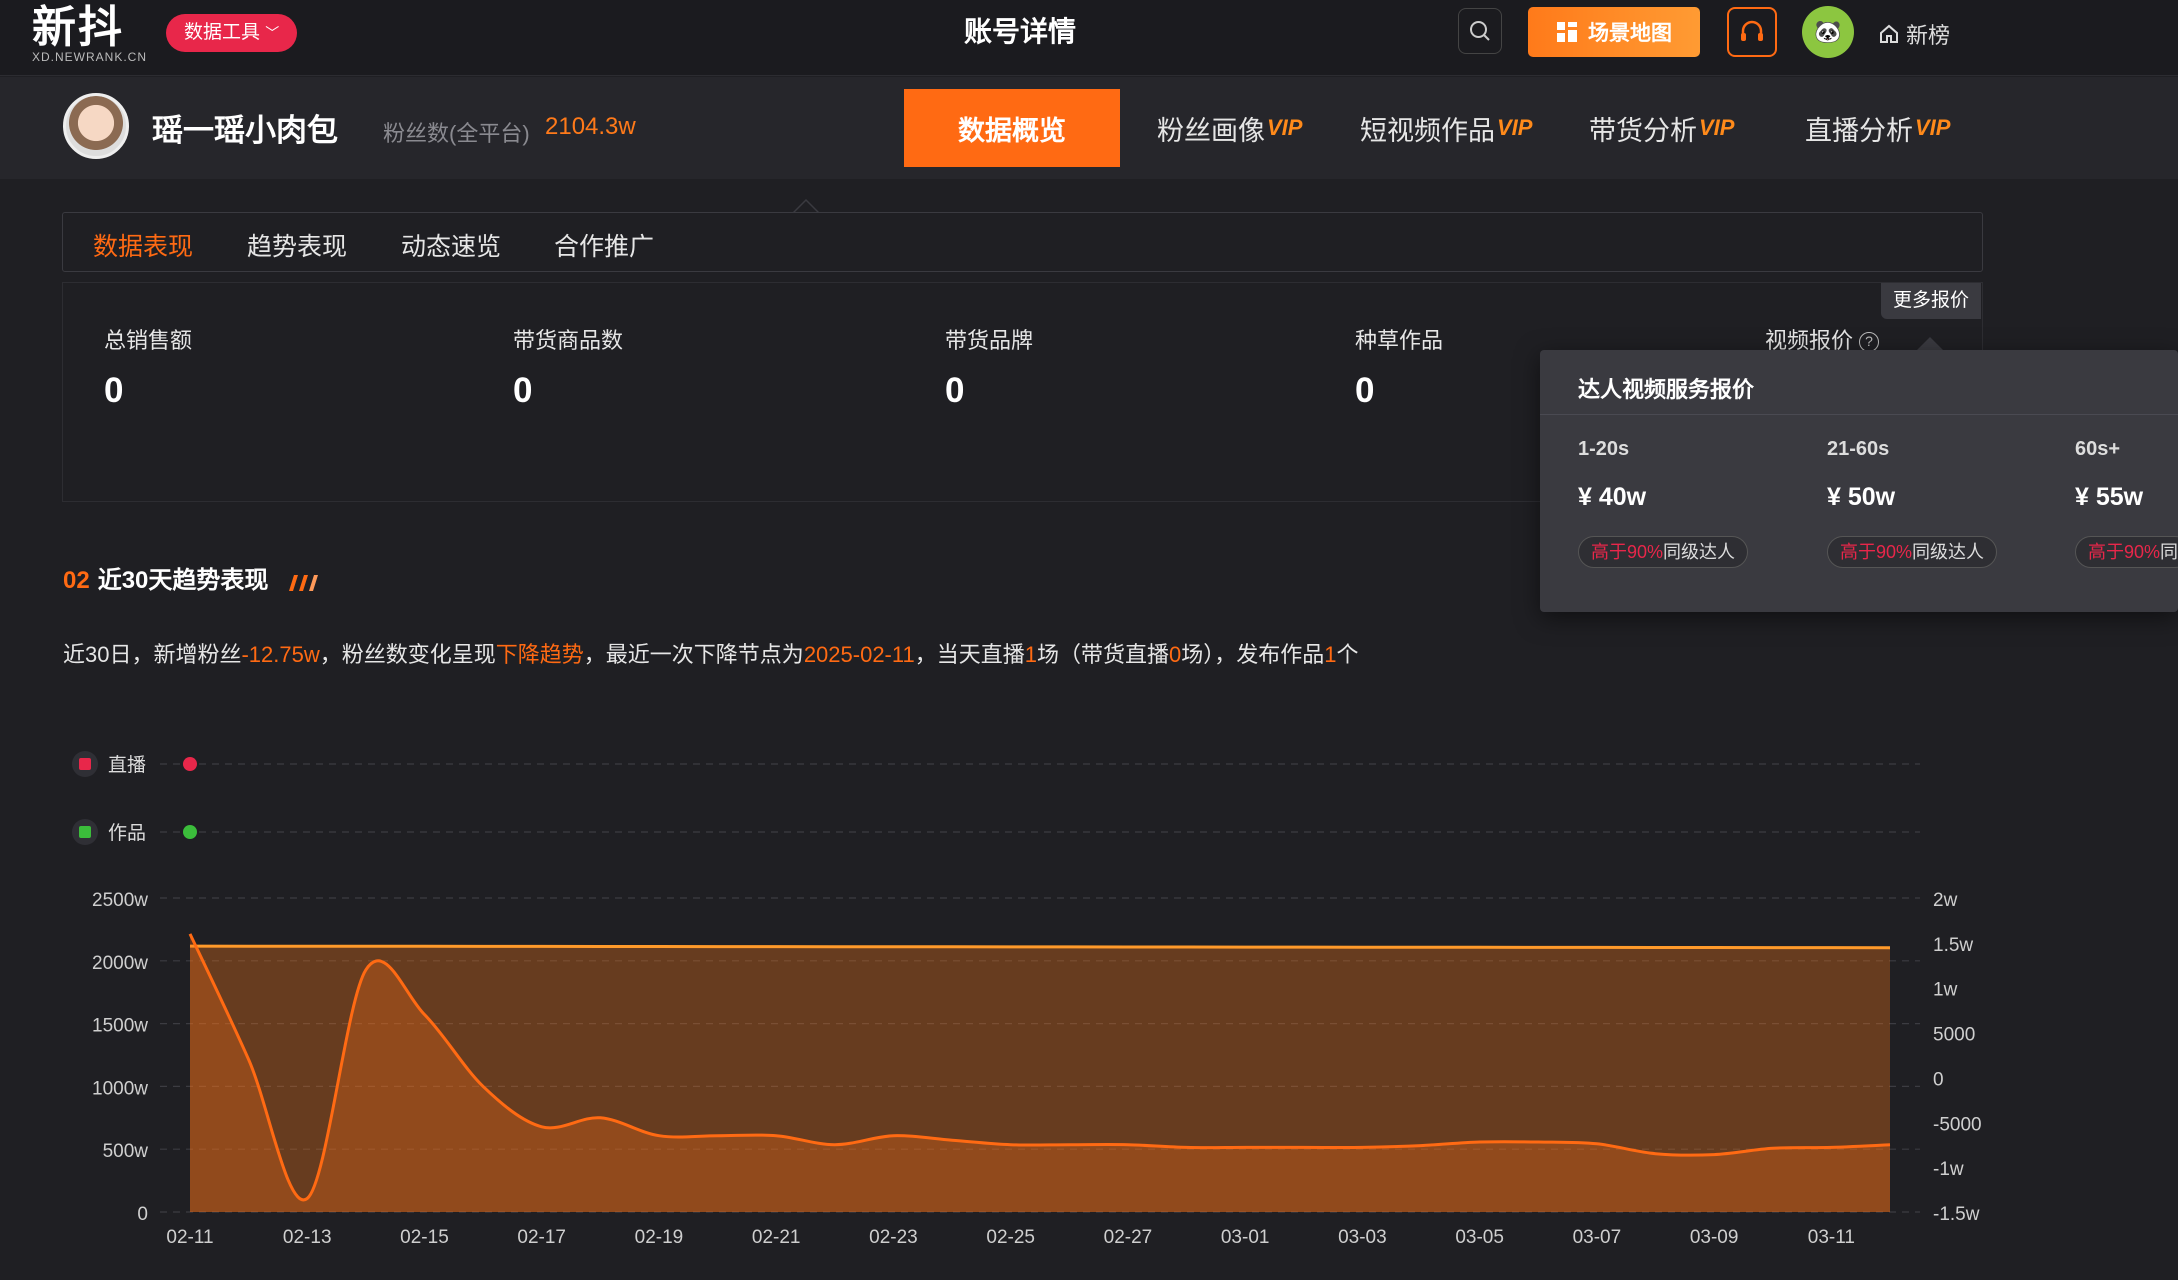  What do you see at coordinates (2126, 552) in the screenshot?
I see `tier-badge: 高于90%同` at bounding box center [2126, 552].